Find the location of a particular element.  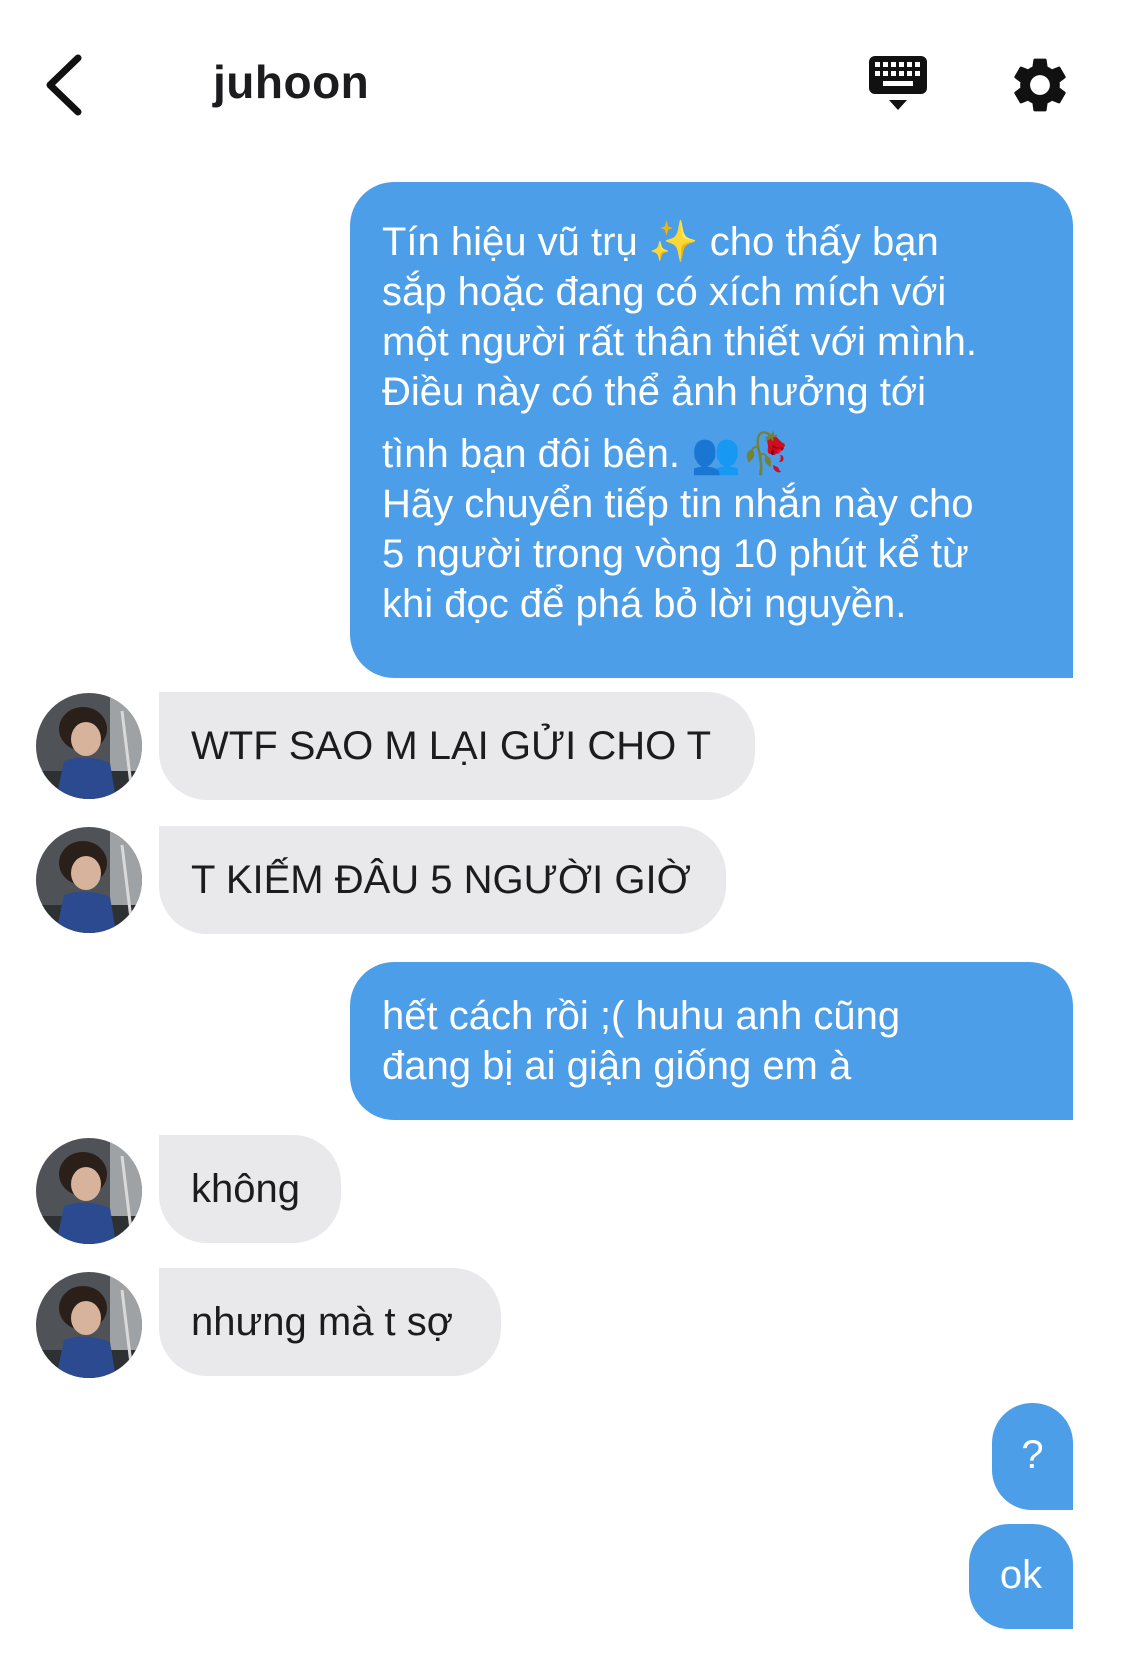

incoming-message-bubble: nhưng mà t sợ is located at coordinates (330, 1322).